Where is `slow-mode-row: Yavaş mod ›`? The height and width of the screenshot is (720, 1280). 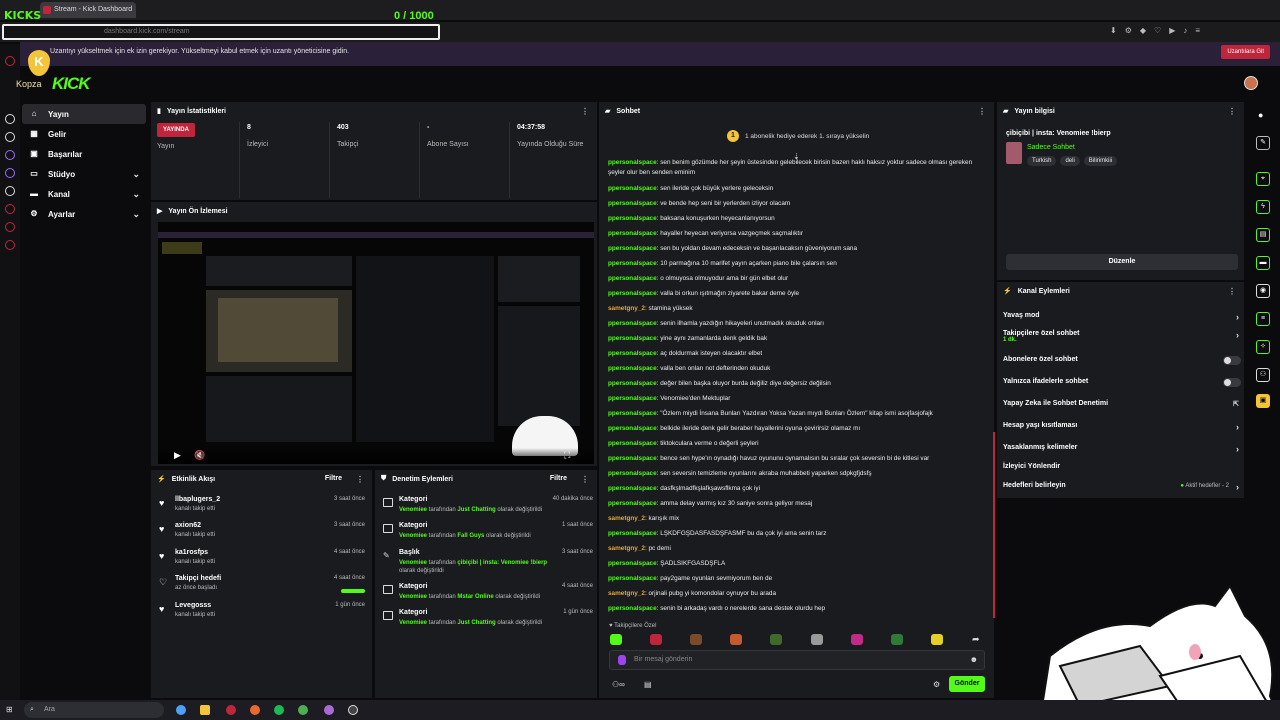 slow-mode-row: Yavaş mod › is located at coordinates (1123, 321).